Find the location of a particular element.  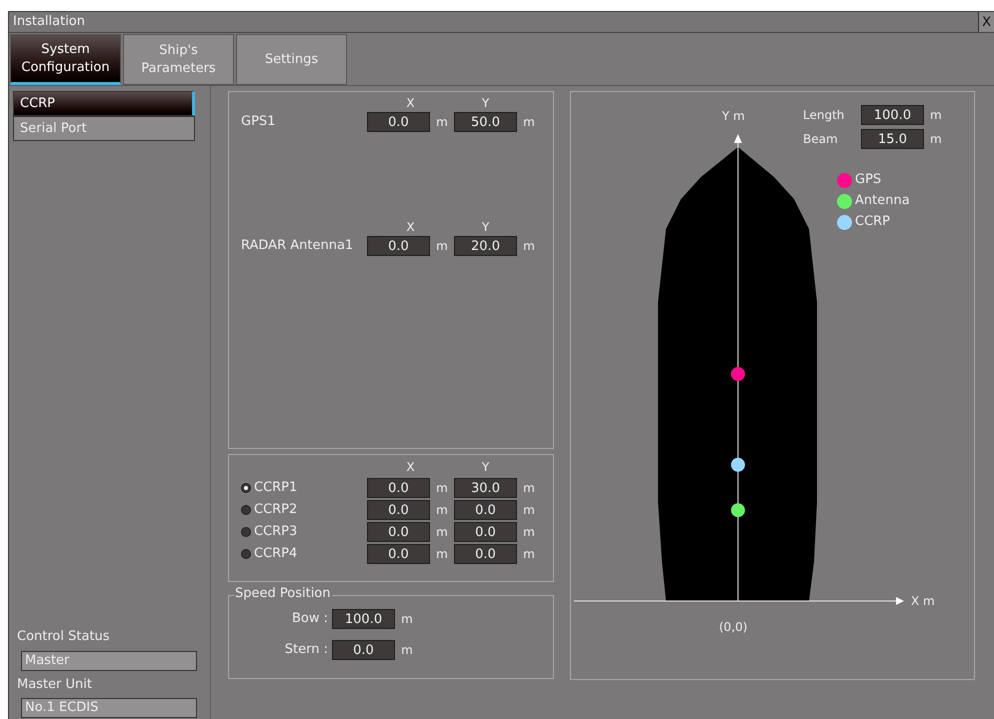

ccrp-radio: CCRP1 is located at coordinates (304, 488).